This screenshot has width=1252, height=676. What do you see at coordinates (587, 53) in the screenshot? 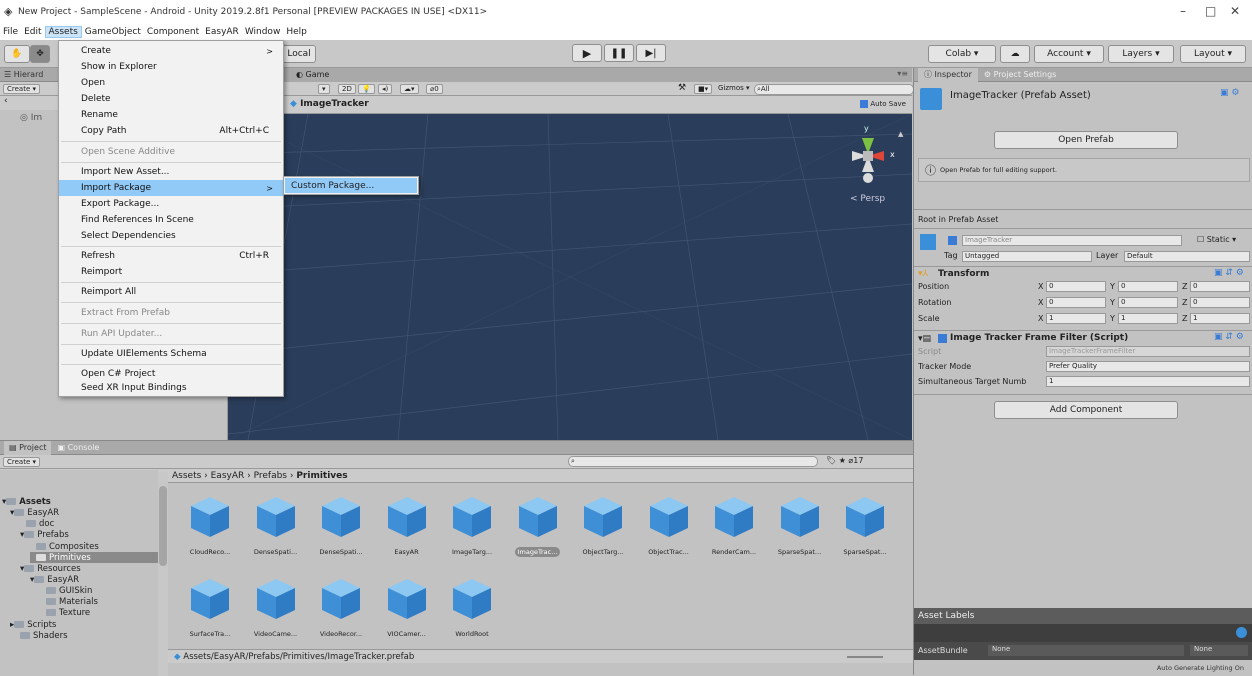
I see `play-button: ▶` at bounding box center [587, 53].